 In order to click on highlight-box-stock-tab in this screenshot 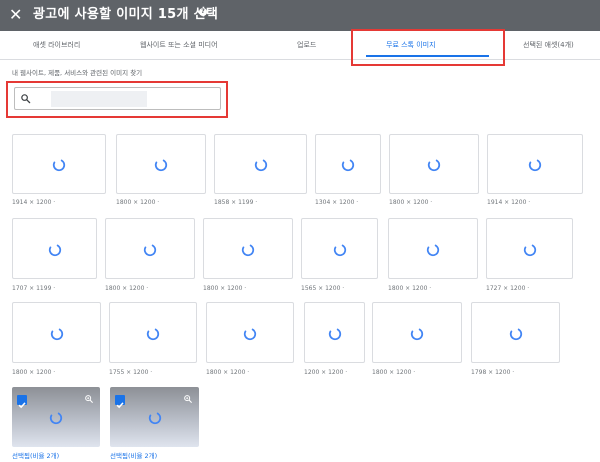, I will do `click(428, 47)`.